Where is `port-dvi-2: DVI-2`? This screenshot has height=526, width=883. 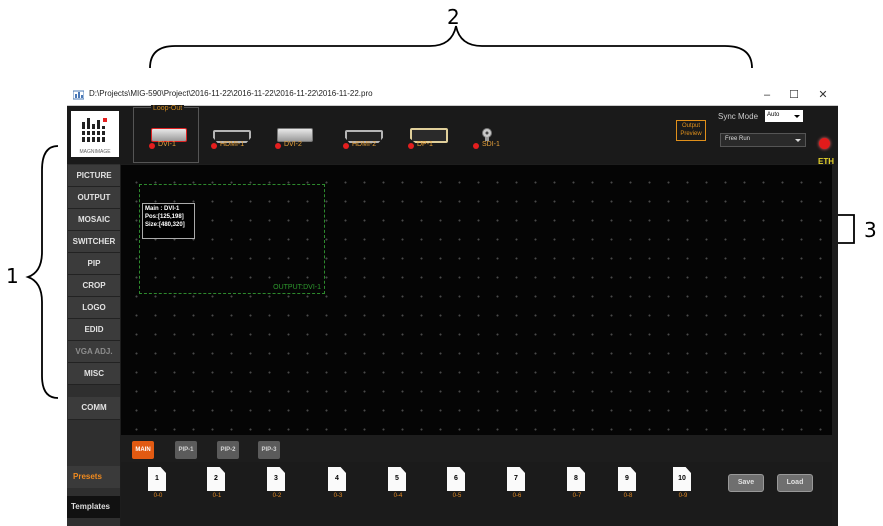 port-dvi-2: DVI-2 is located at coordinates (297, 140).